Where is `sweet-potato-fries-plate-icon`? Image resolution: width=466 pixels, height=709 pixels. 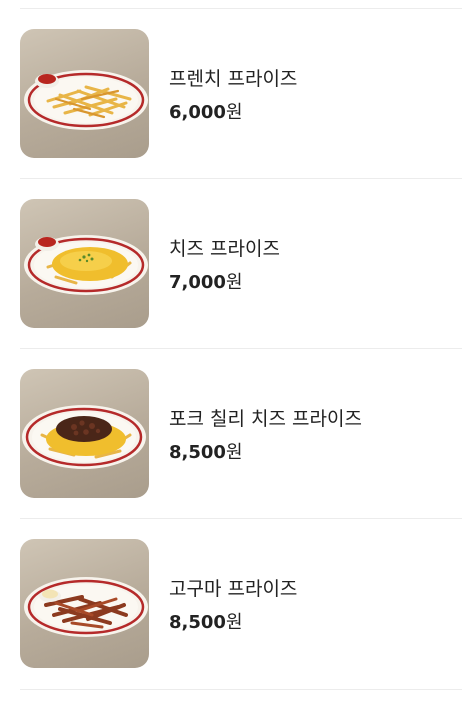 sweet-potato-fries-plate-icon is located at coordinates (86, 607).